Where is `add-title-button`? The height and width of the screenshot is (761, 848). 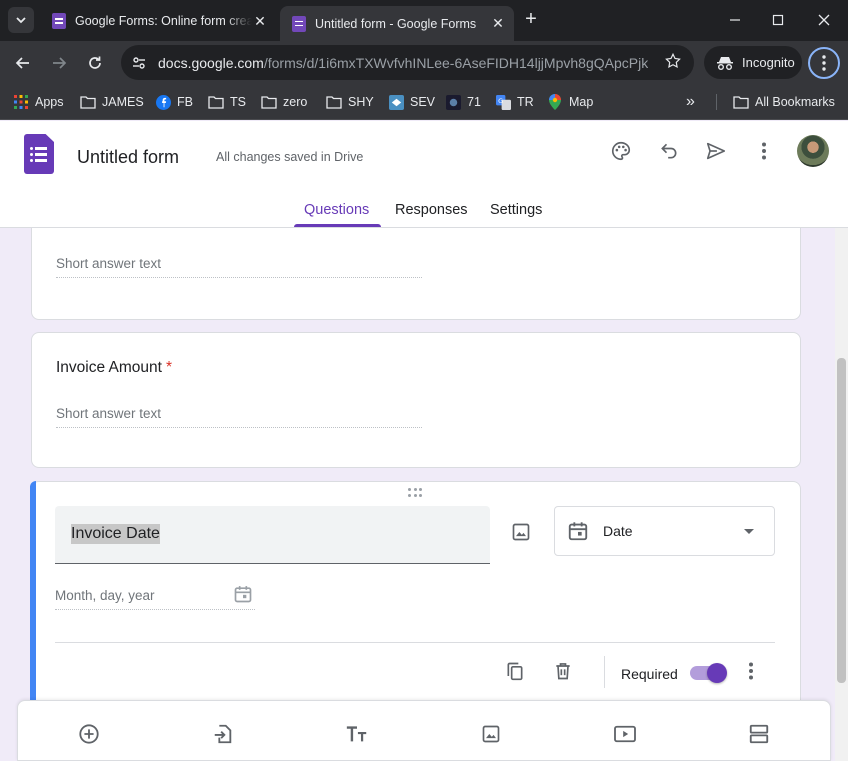
add-title-button is located at coordinates (357, 734).